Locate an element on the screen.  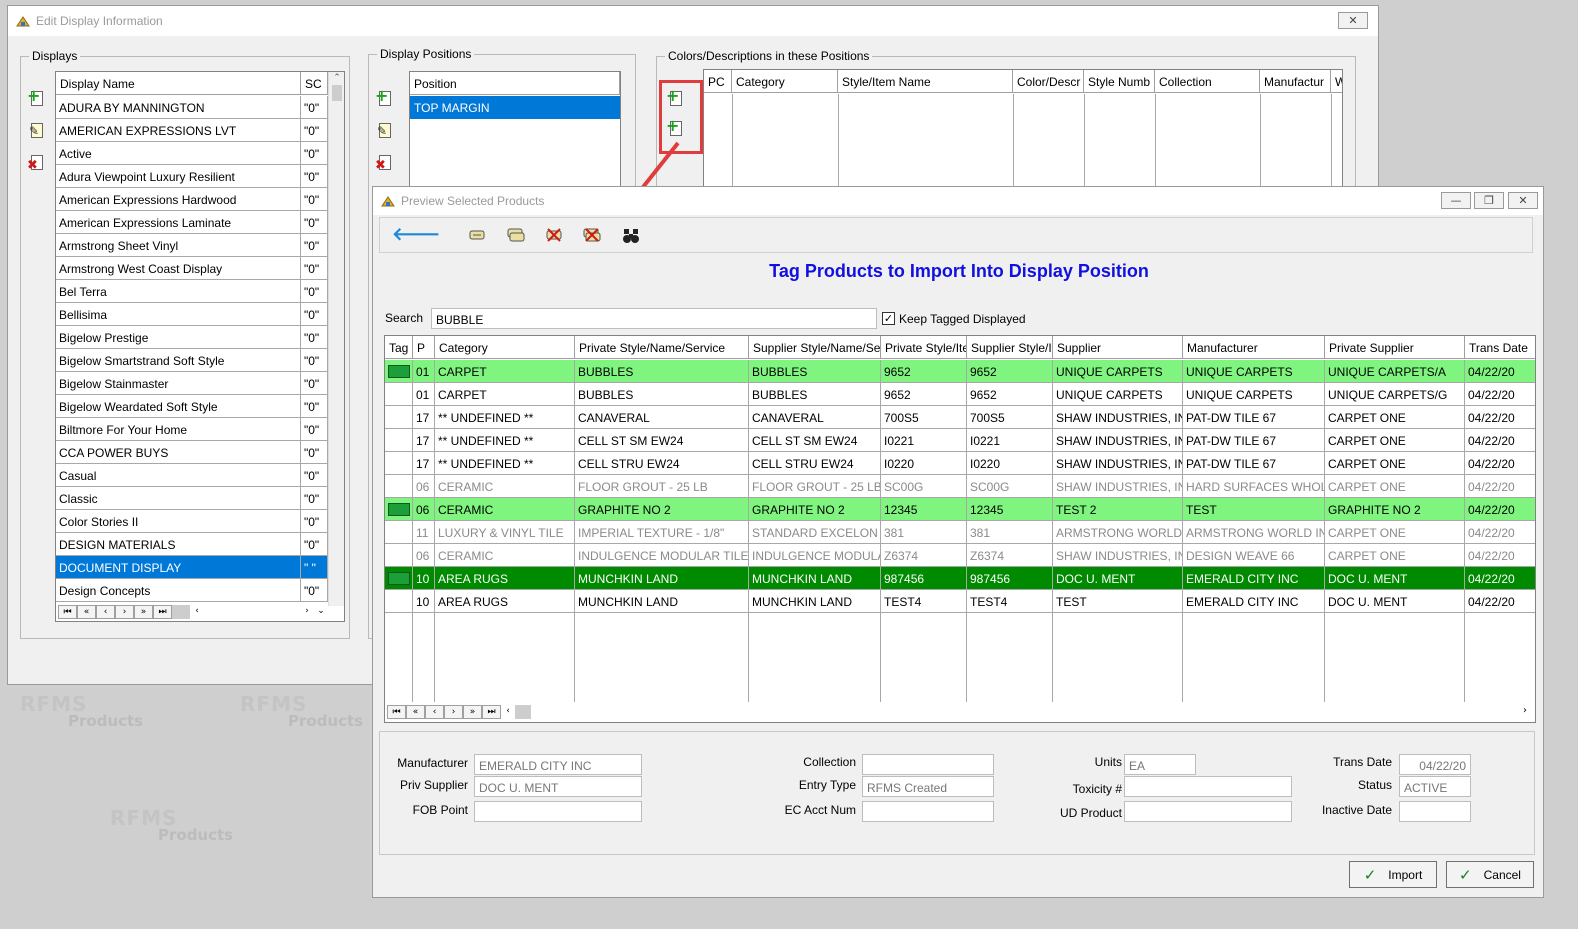
col-manufacturer: Manufacturer is located at coordinates (1254, 347).